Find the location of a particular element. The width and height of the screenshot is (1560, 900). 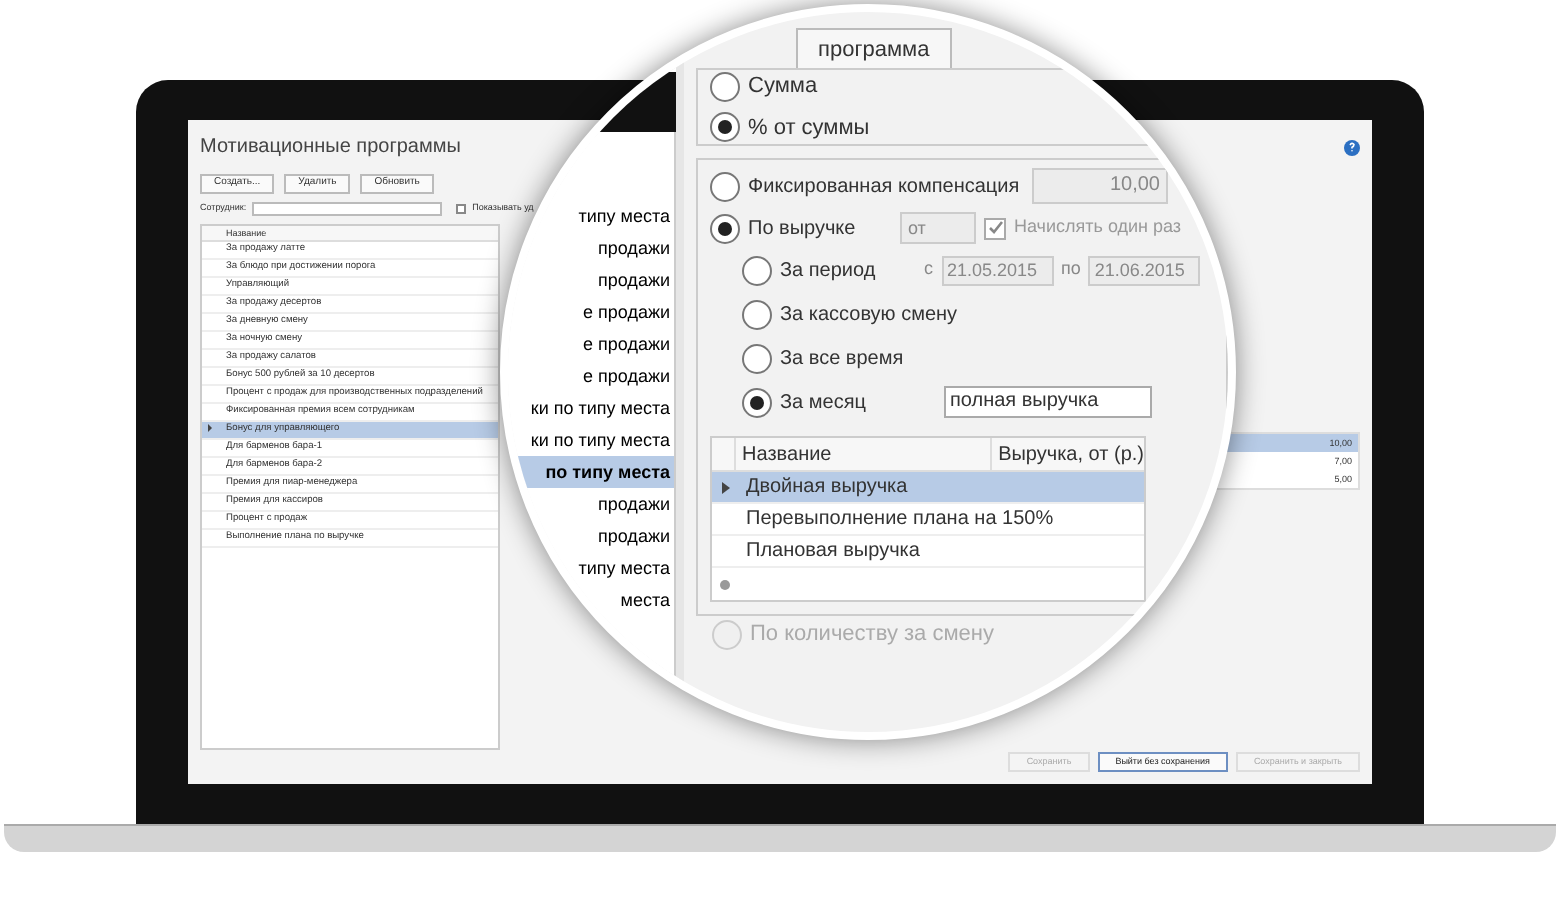

radio-label: За кассовую смену is located at coordinates (869, 315).